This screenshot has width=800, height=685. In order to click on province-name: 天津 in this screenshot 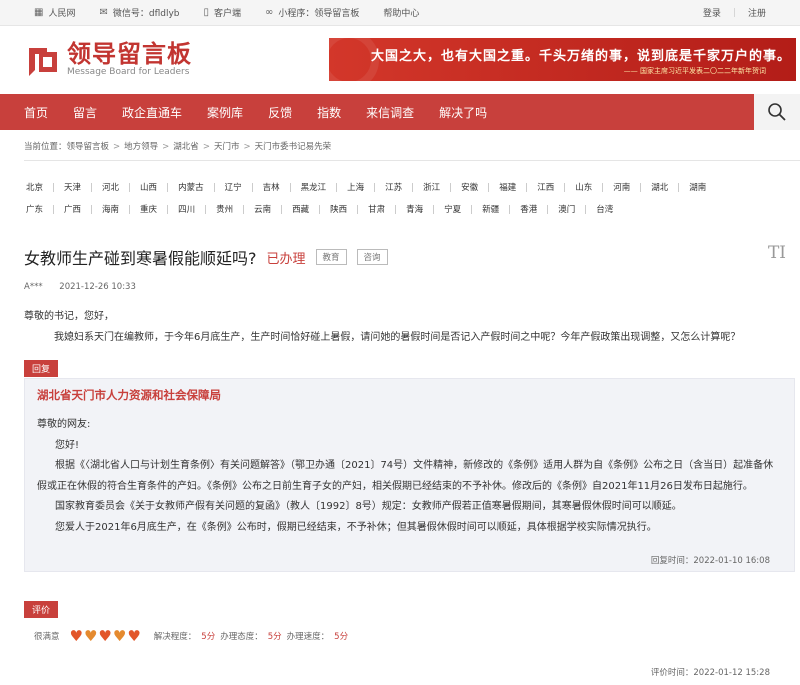, I will do `click(73, 188)`.